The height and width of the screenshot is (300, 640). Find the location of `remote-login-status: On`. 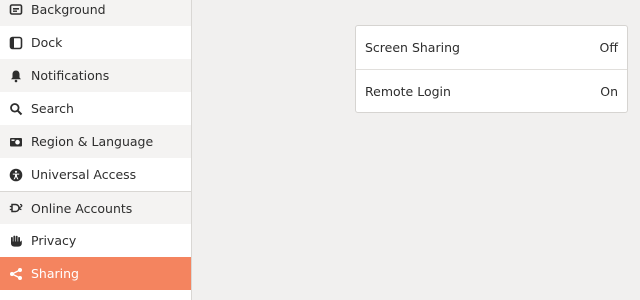

remote-login-status: On is located at coordinates (609, 91).